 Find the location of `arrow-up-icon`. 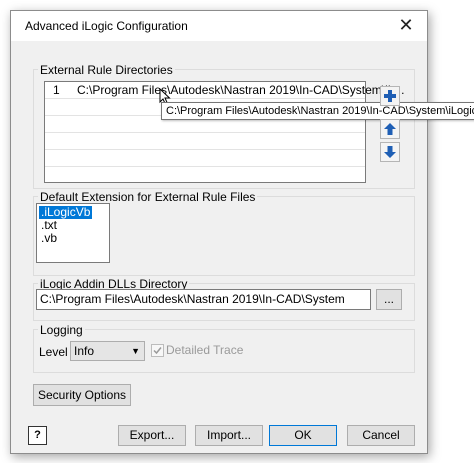

arrow-up-icon is located at coordinates (390, 129).